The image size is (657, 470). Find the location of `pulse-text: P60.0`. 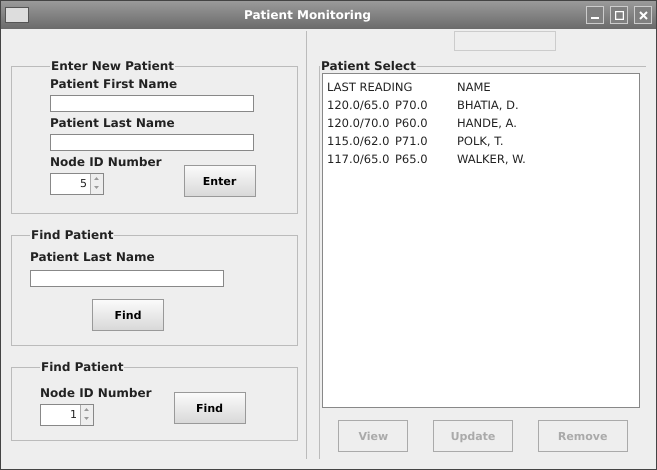

pulse-text: P60.0 is located at coordinates (412, 123).